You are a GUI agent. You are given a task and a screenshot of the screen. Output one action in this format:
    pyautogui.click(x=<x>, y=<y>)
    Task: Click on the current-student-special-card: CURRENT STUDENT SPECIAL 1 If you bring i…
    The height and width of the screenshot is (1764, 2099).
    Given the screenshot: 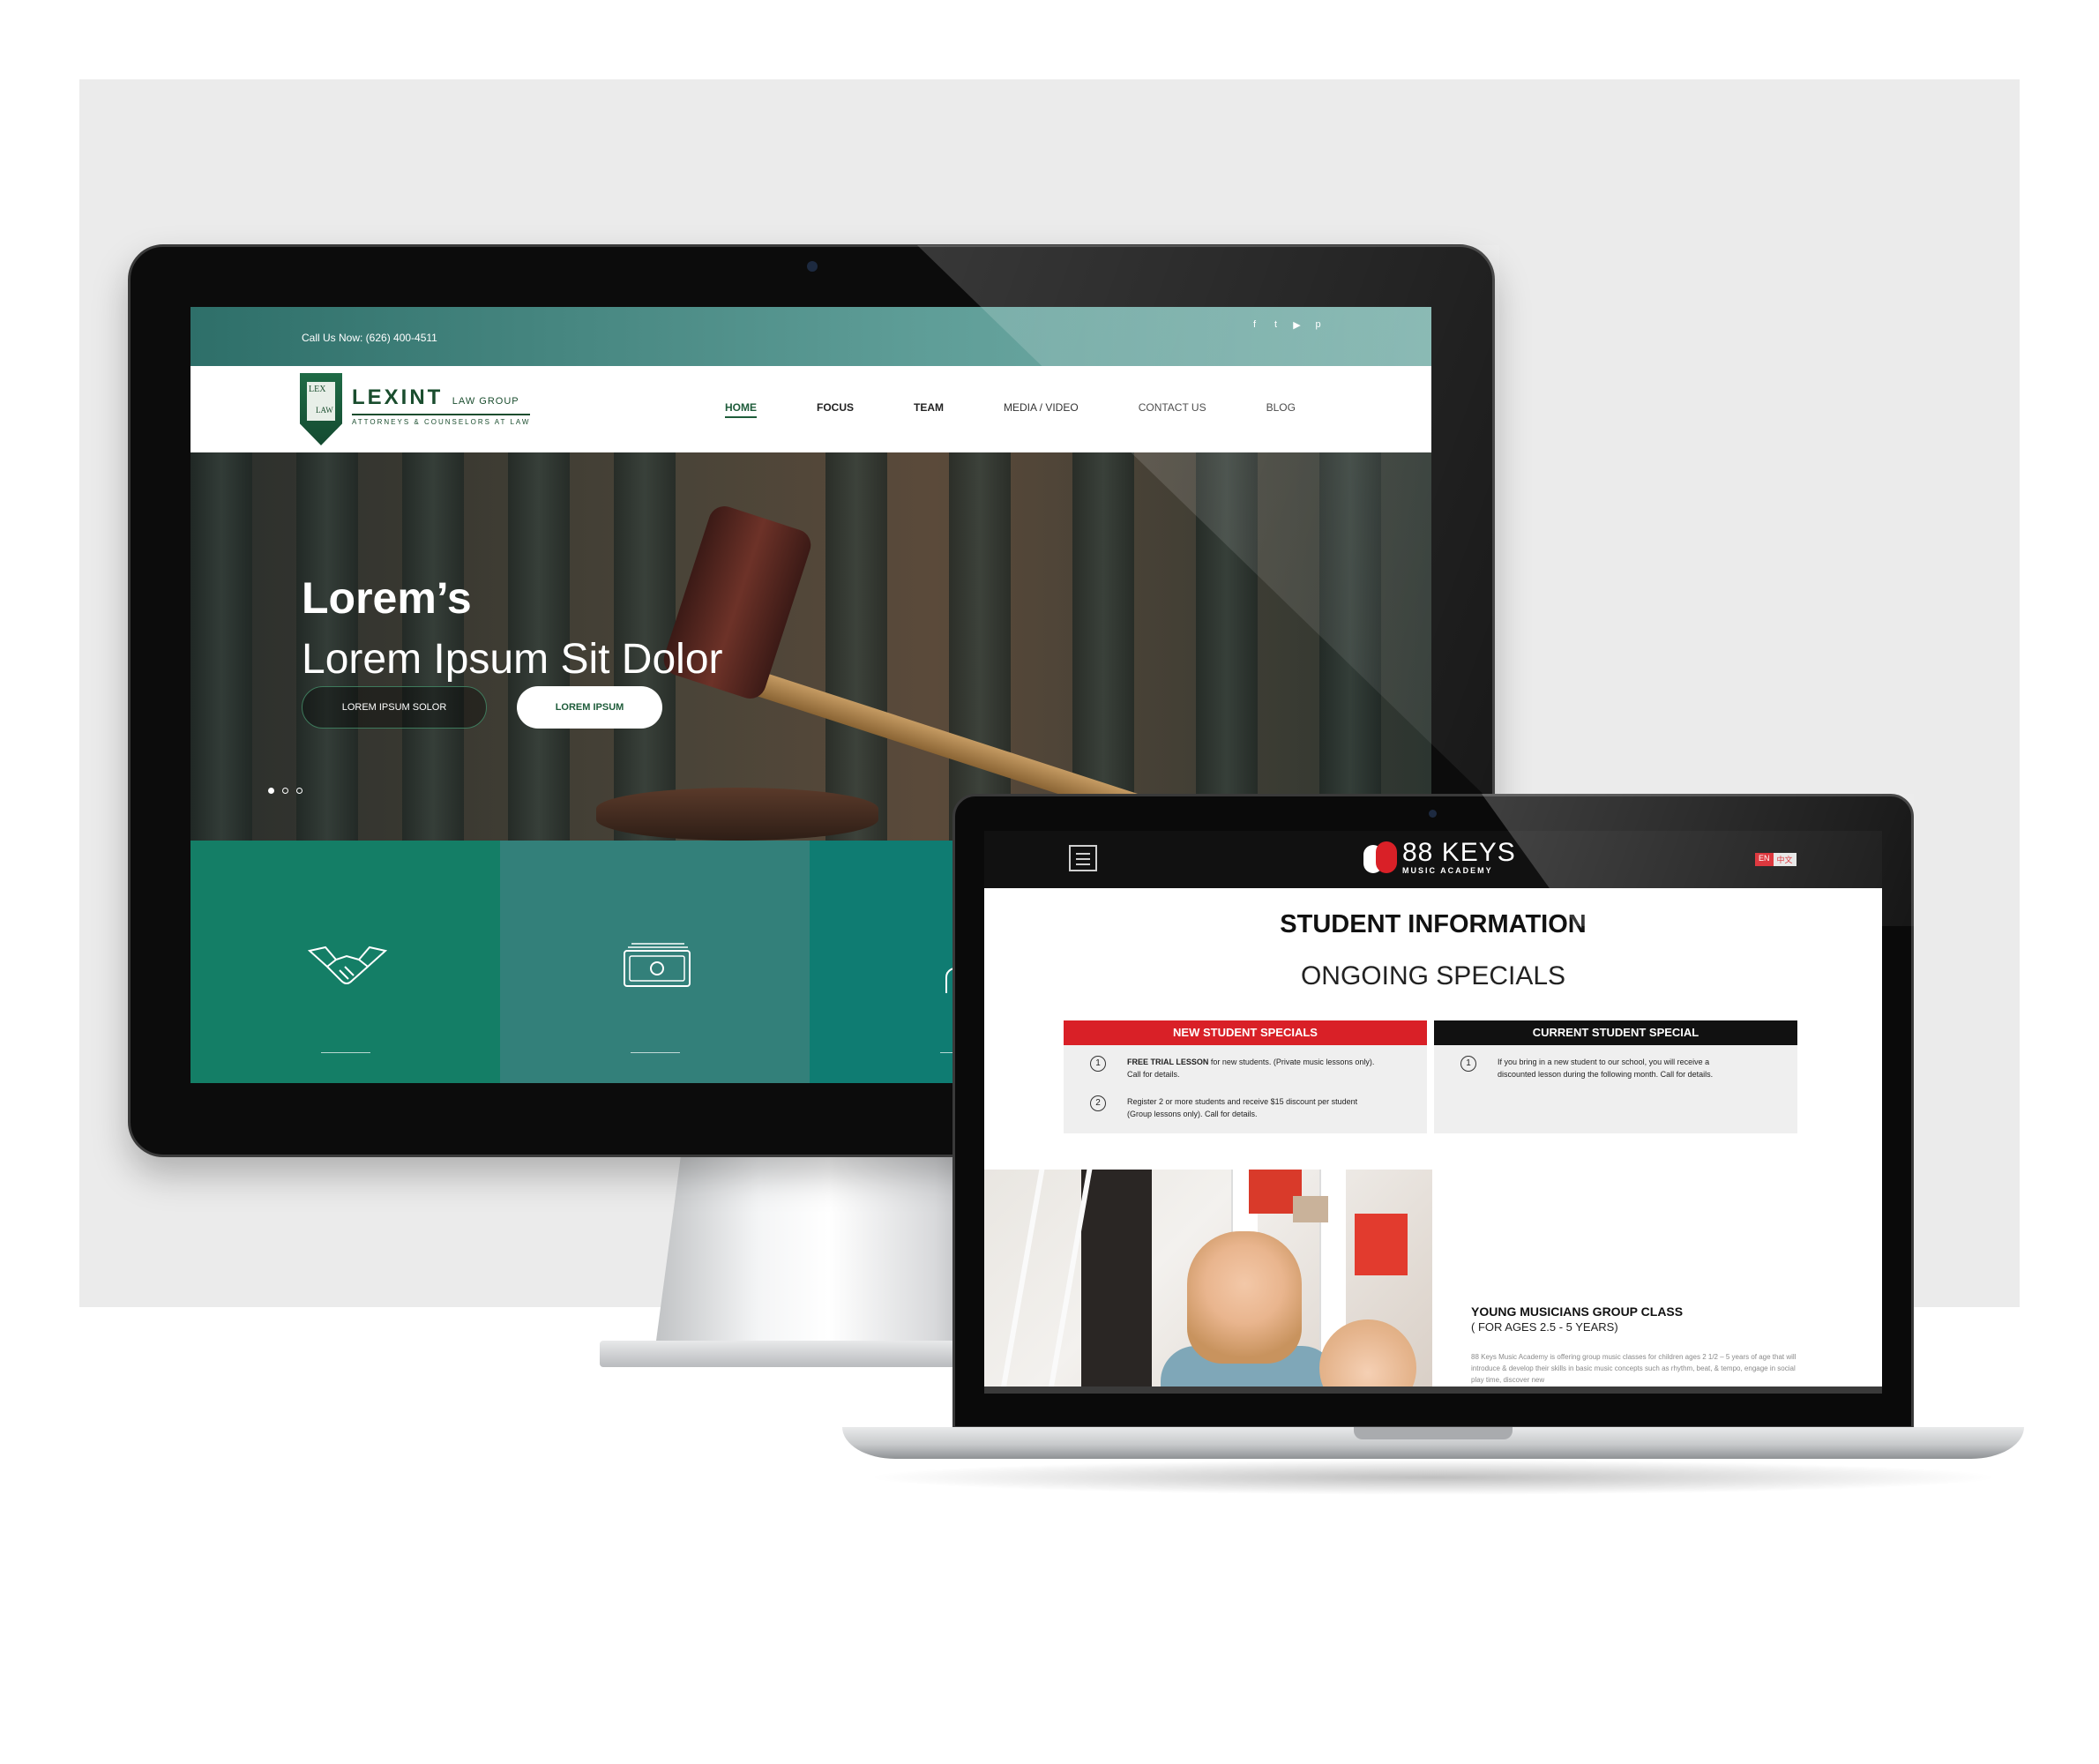 What is the action you would take?
    pyautogui.click(x=1615, y=1076)
    